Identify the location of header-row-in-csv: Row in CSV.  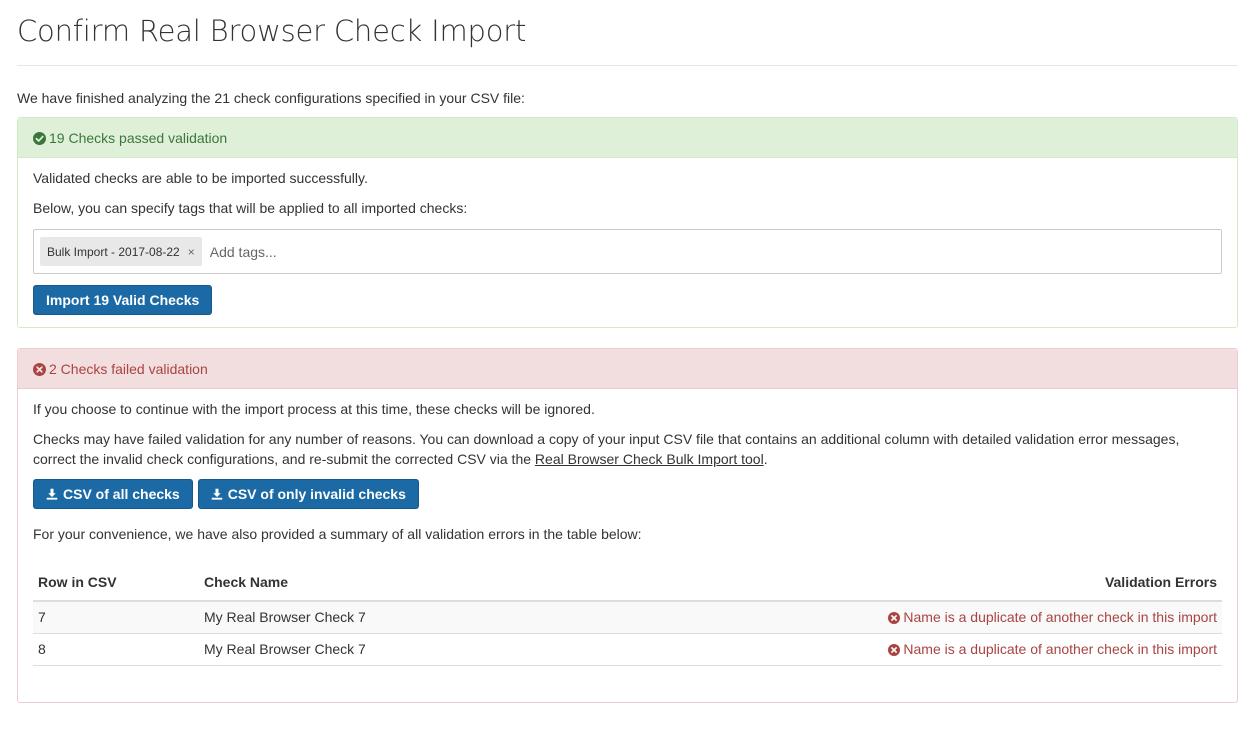
(116, 583).